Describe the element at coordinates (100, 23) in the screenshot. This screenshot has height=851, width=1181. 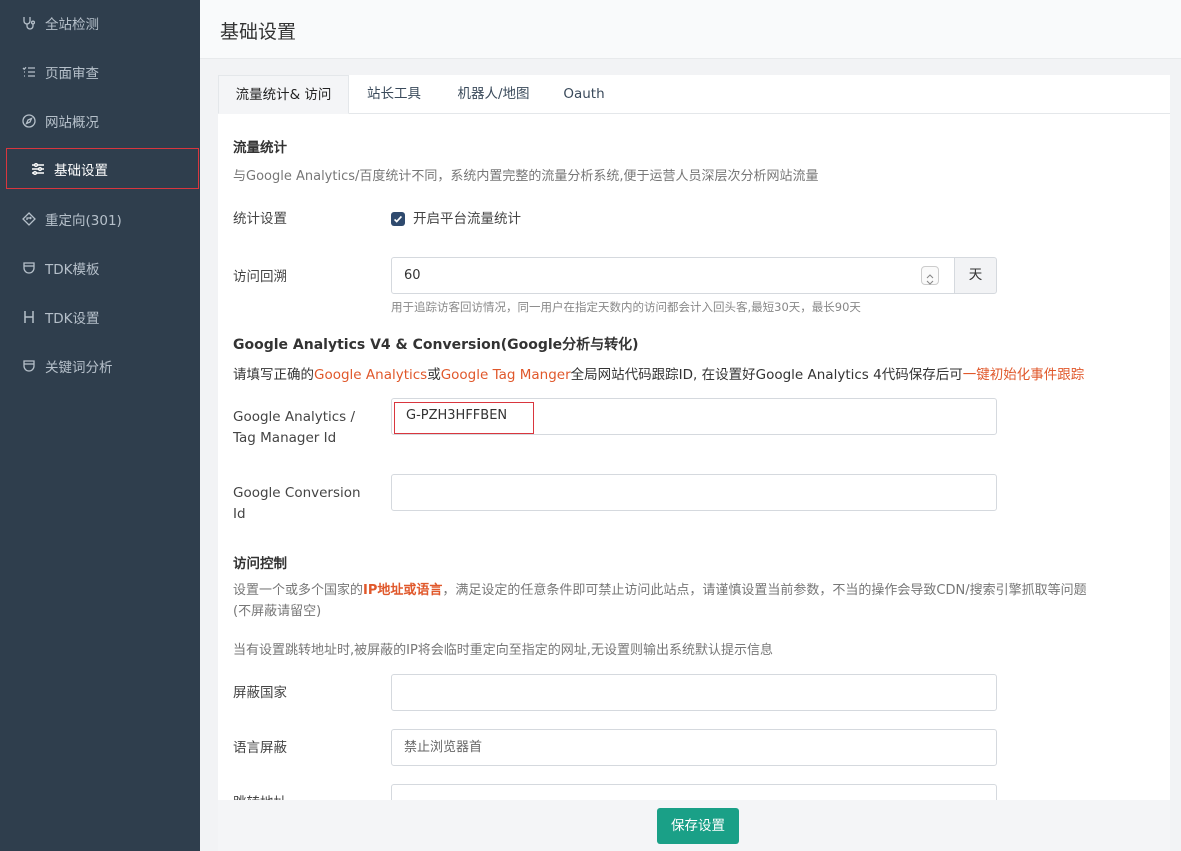
I see `sidebar-item-site-check: 全站检测` at that location.